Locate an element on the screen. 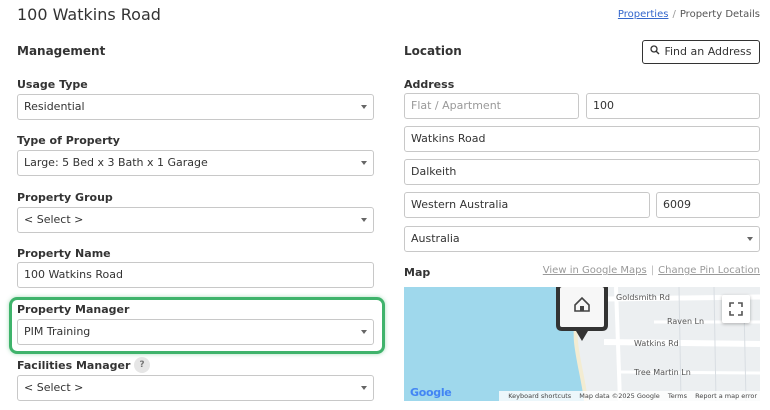 This screenshot has width=770, height=410. country-select: Australia is located at coordinates (582, 239).